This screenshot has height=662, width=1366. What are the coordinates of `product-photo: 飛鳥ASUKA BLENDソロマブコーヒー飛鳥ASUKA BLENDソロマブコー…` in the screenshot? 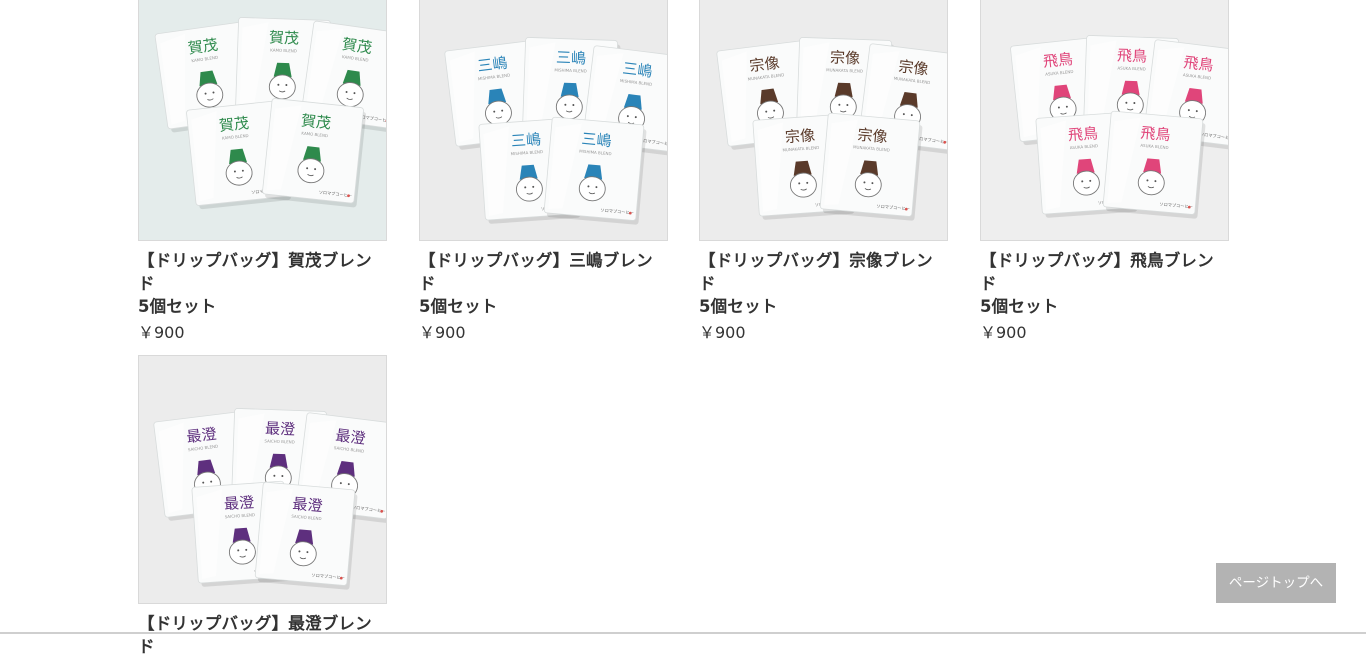 It's located at (1119, 127).